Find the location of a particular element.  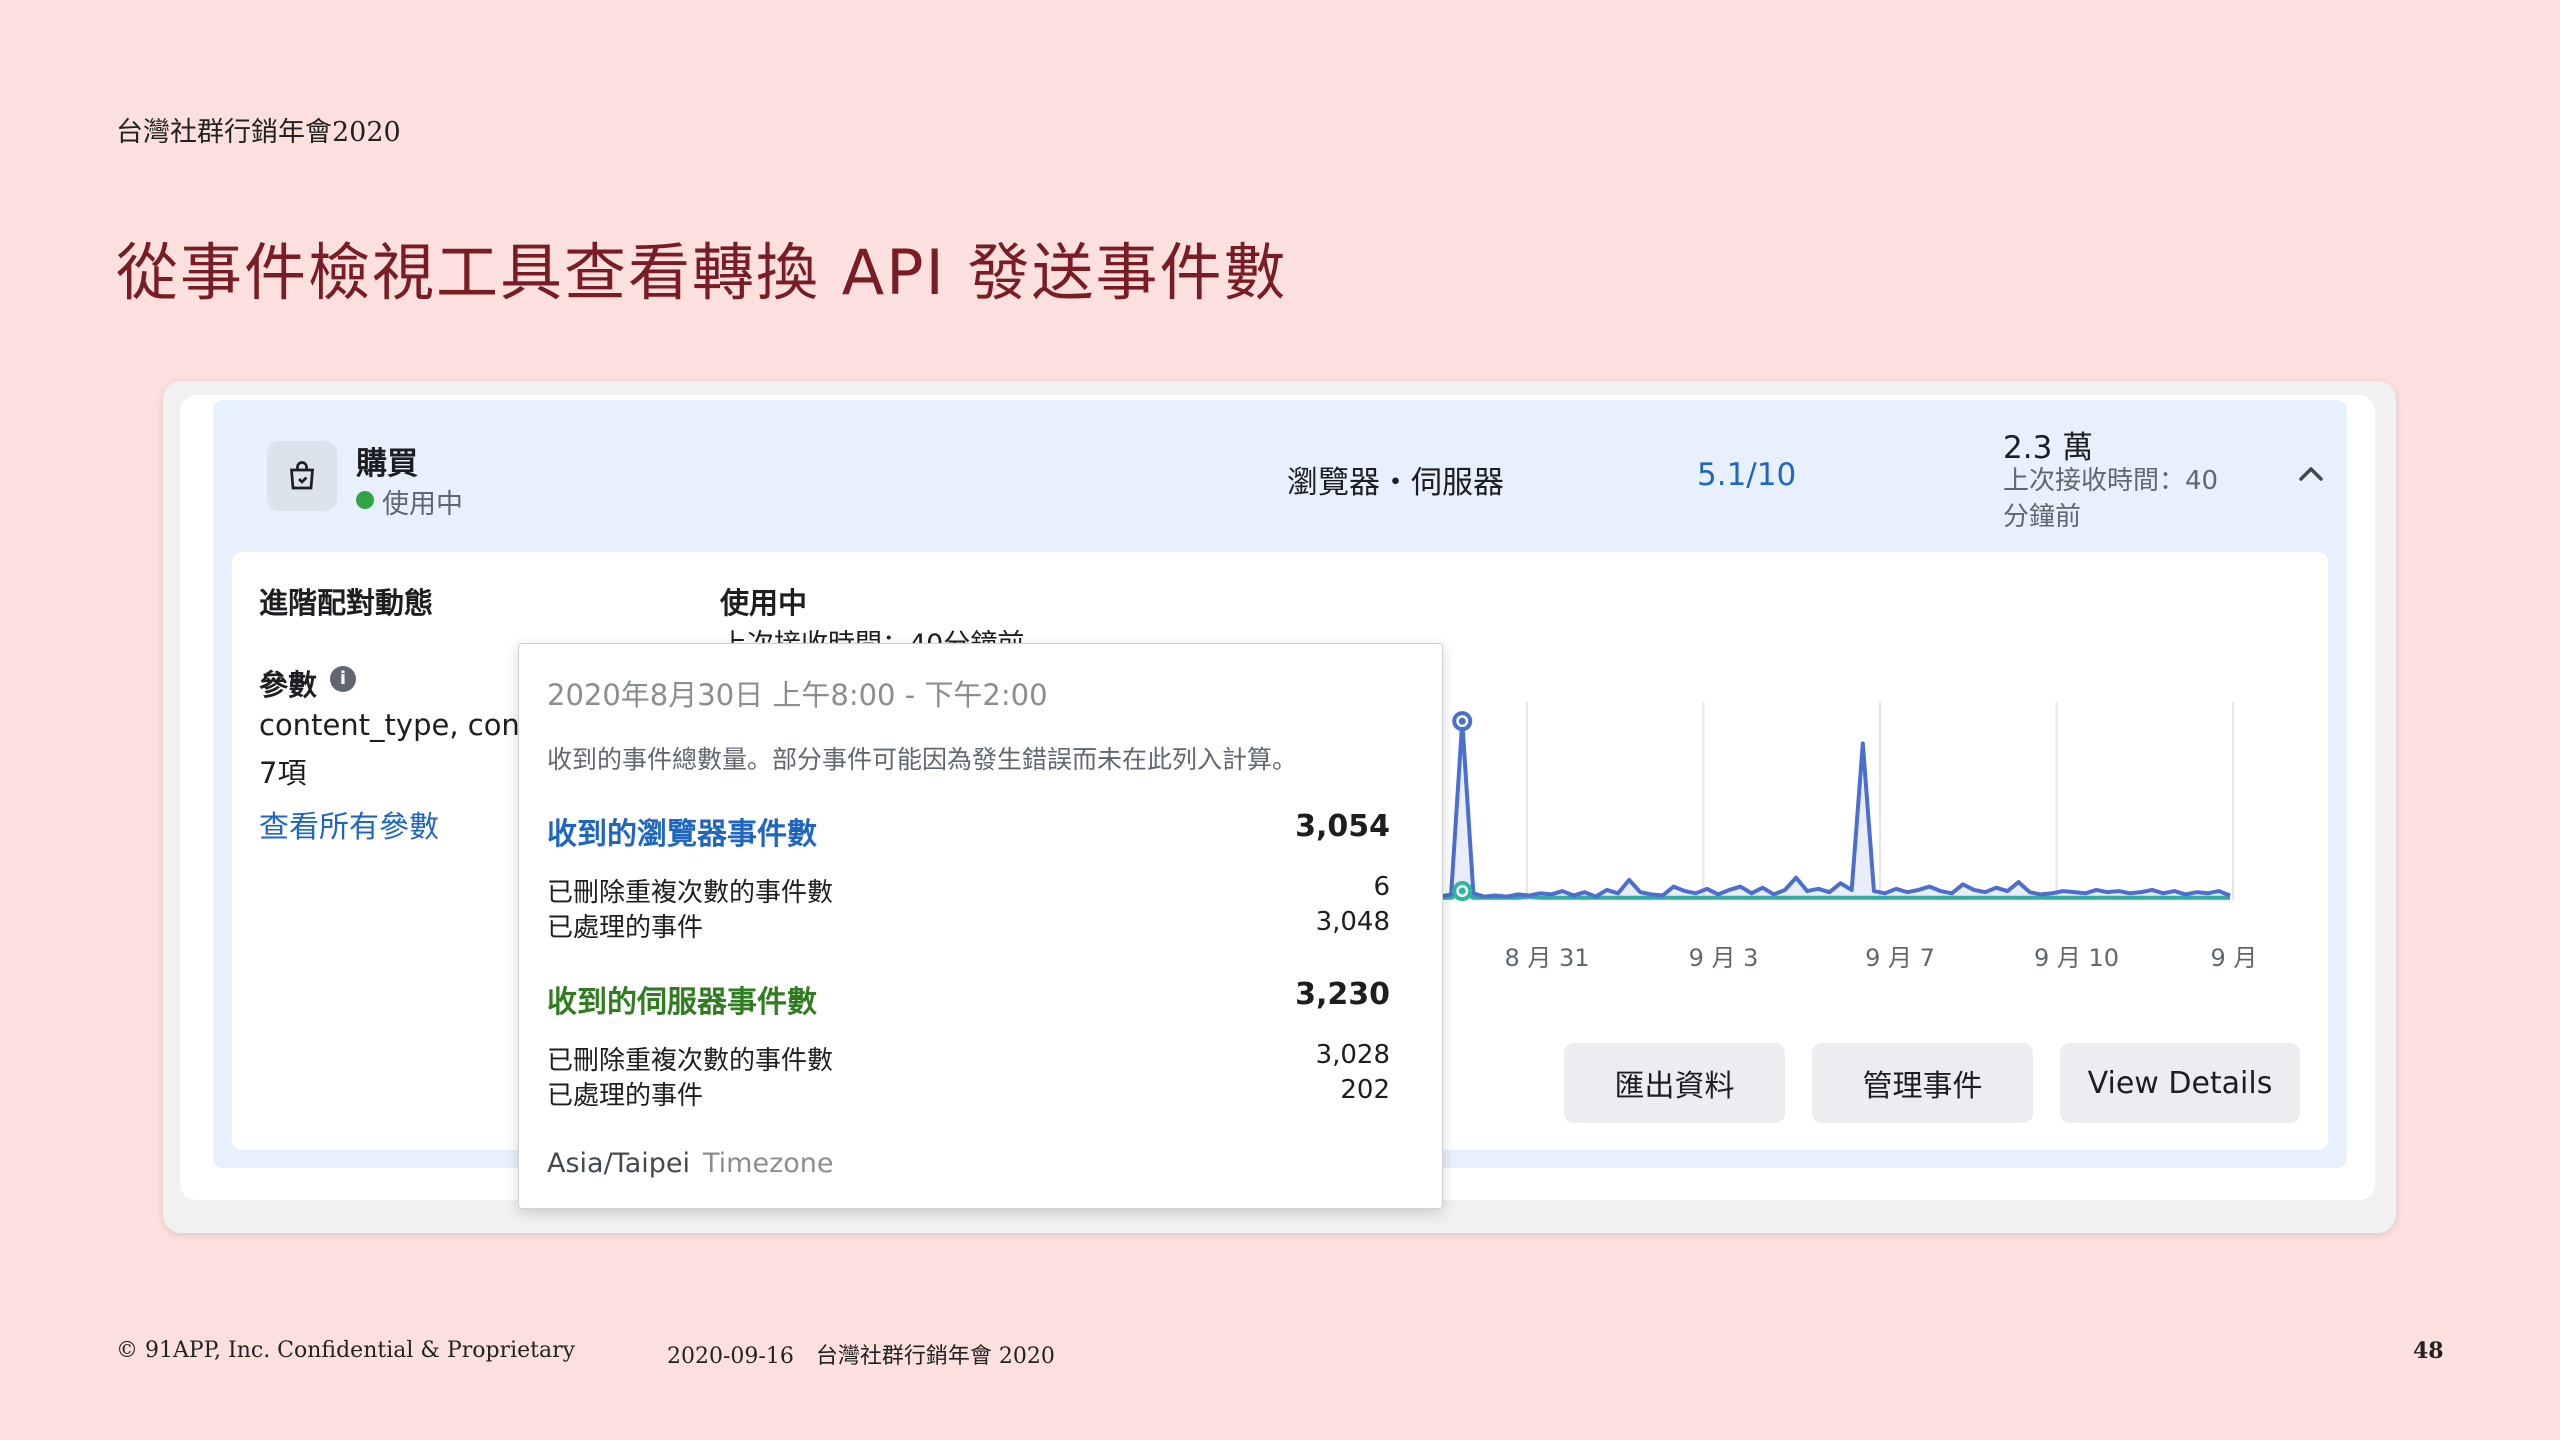

chart-series-area is located at coordinates (1835, 810).